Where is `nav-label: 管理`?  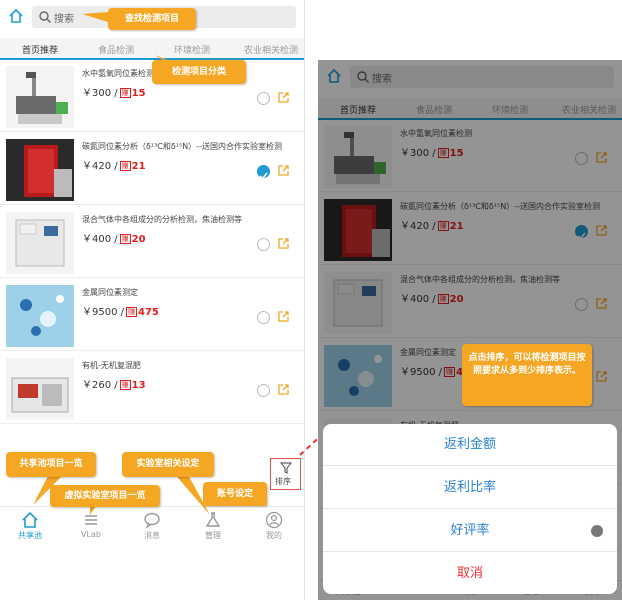 nav-label: 管理 is located at coordinates (213, 535).